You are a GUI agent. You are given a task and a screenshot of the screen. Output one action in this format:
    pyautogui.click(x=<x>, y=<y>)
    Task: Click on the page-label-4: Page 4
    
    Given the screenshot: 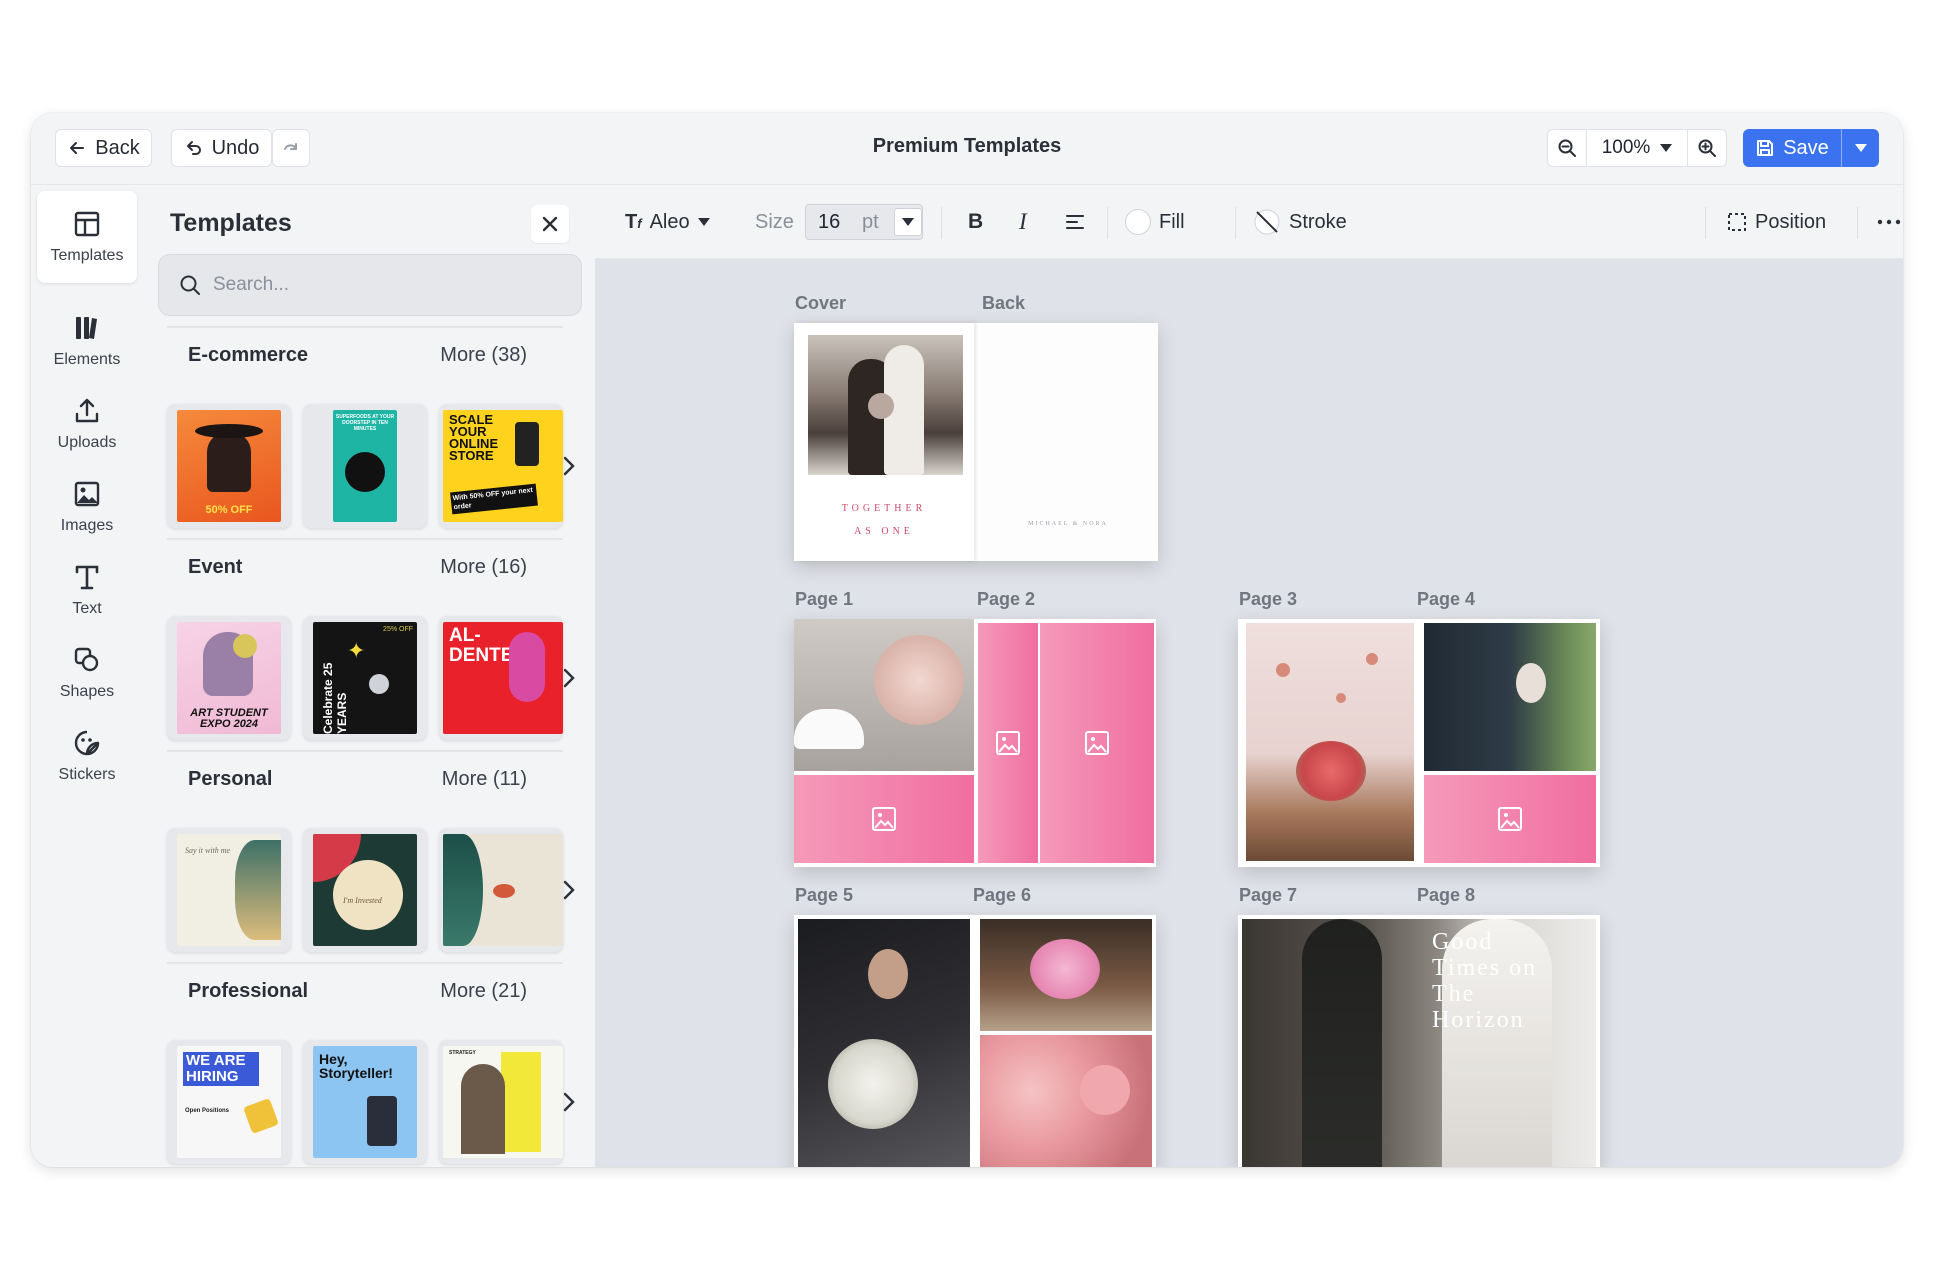 What is the action you would take?
    pyautogui.click(x=1446, y=599)
    